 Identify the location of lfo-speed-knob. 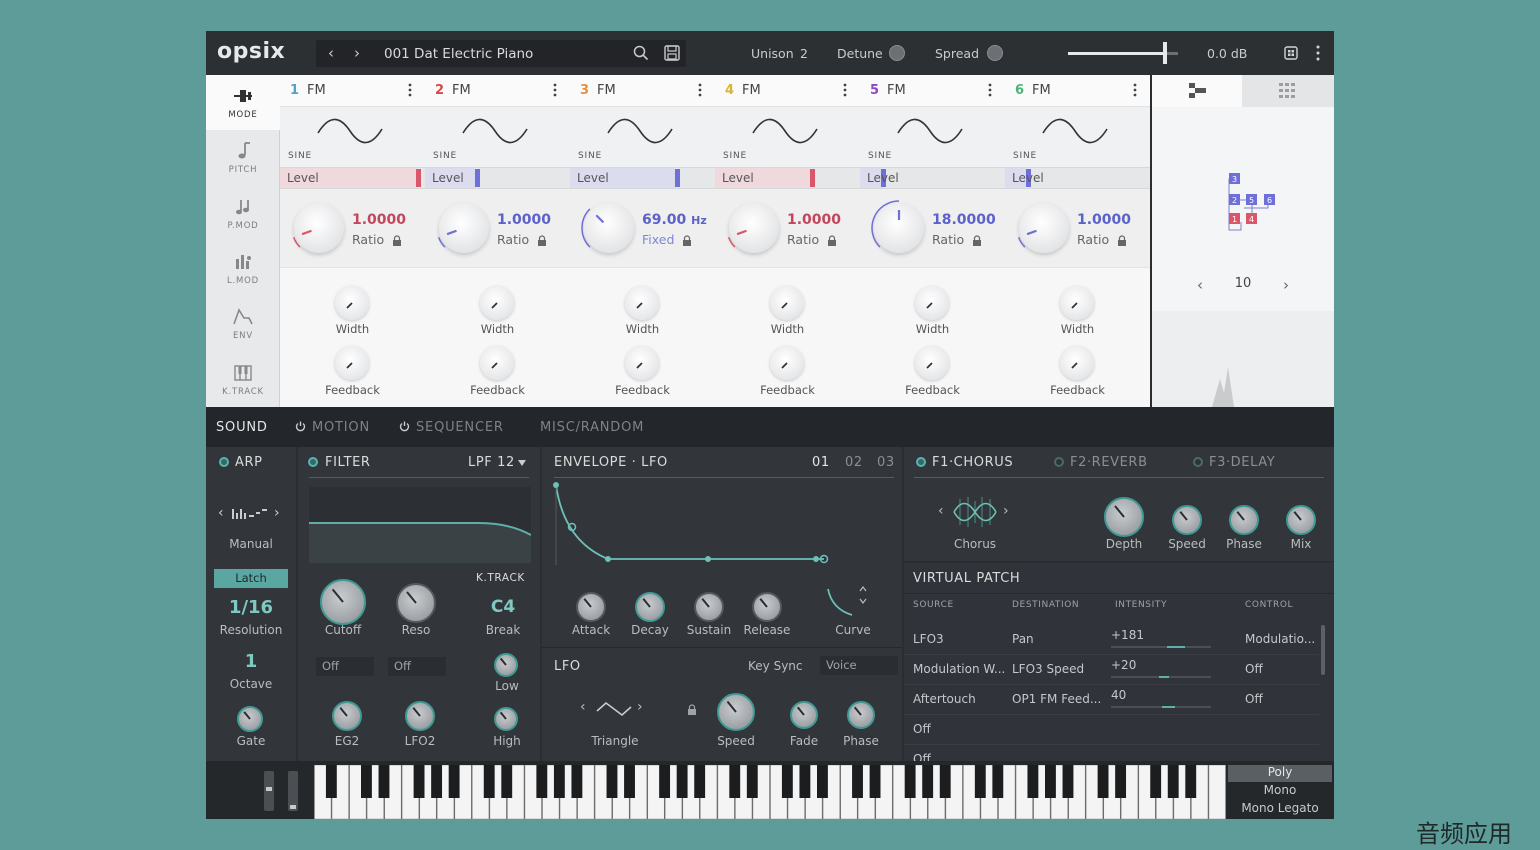
(736, 712).